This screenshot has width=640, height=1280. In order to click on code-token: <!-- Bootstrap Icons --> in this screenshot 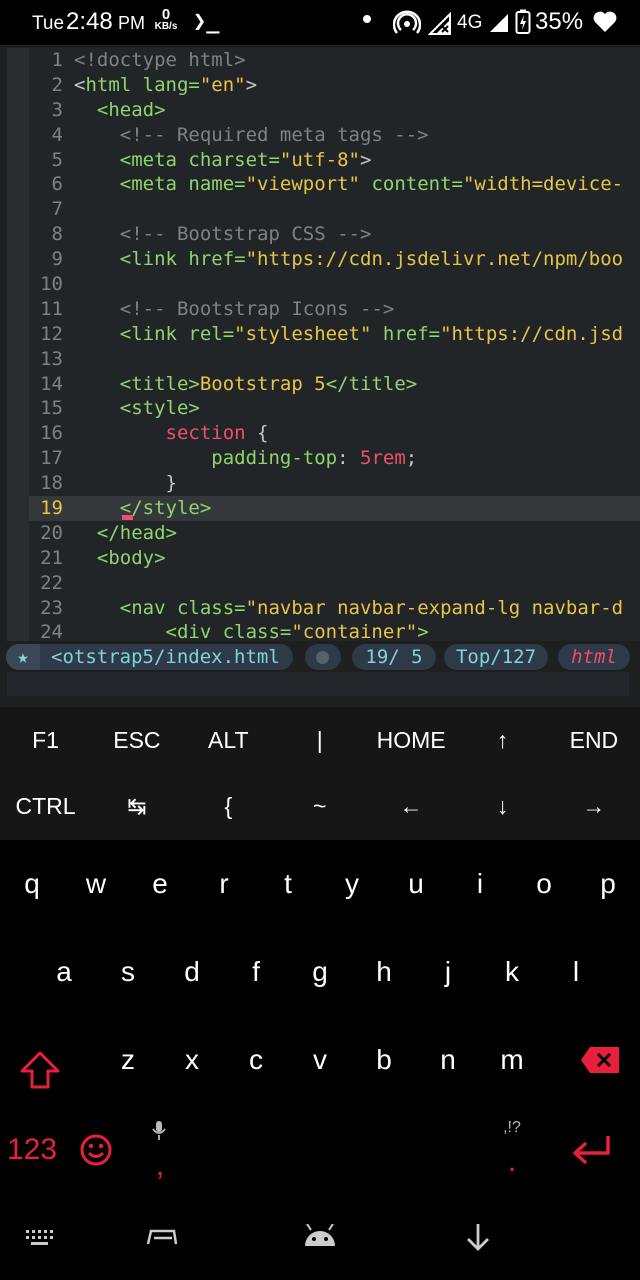, I will do `click(234, 308)`.